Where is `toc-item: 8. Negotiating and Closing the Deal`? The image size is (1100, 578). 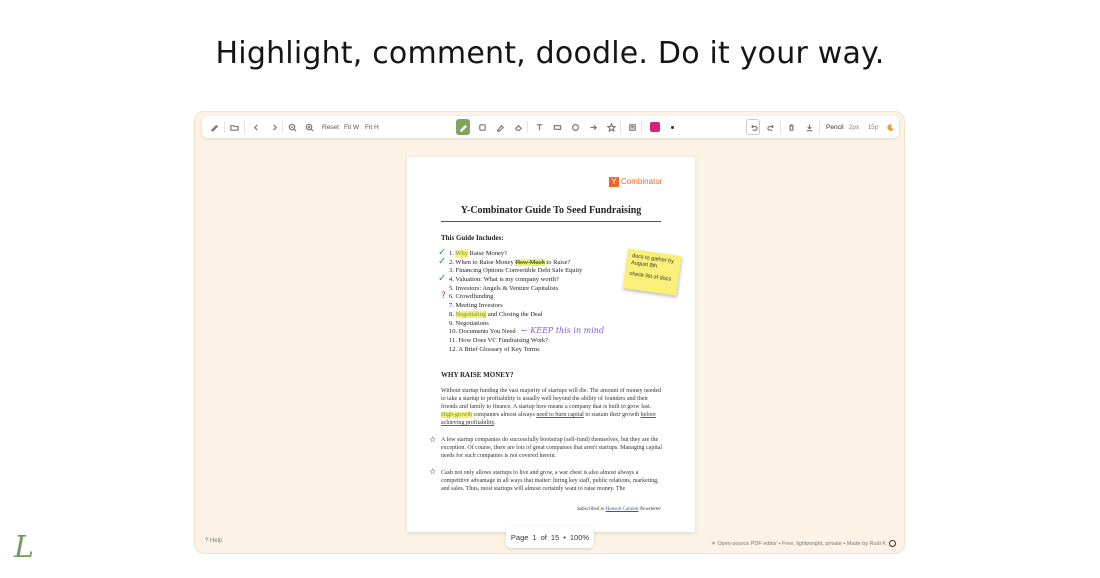 toc-item: 8. Negotiating and Closing the Deal is located at coordinates (496, 314).